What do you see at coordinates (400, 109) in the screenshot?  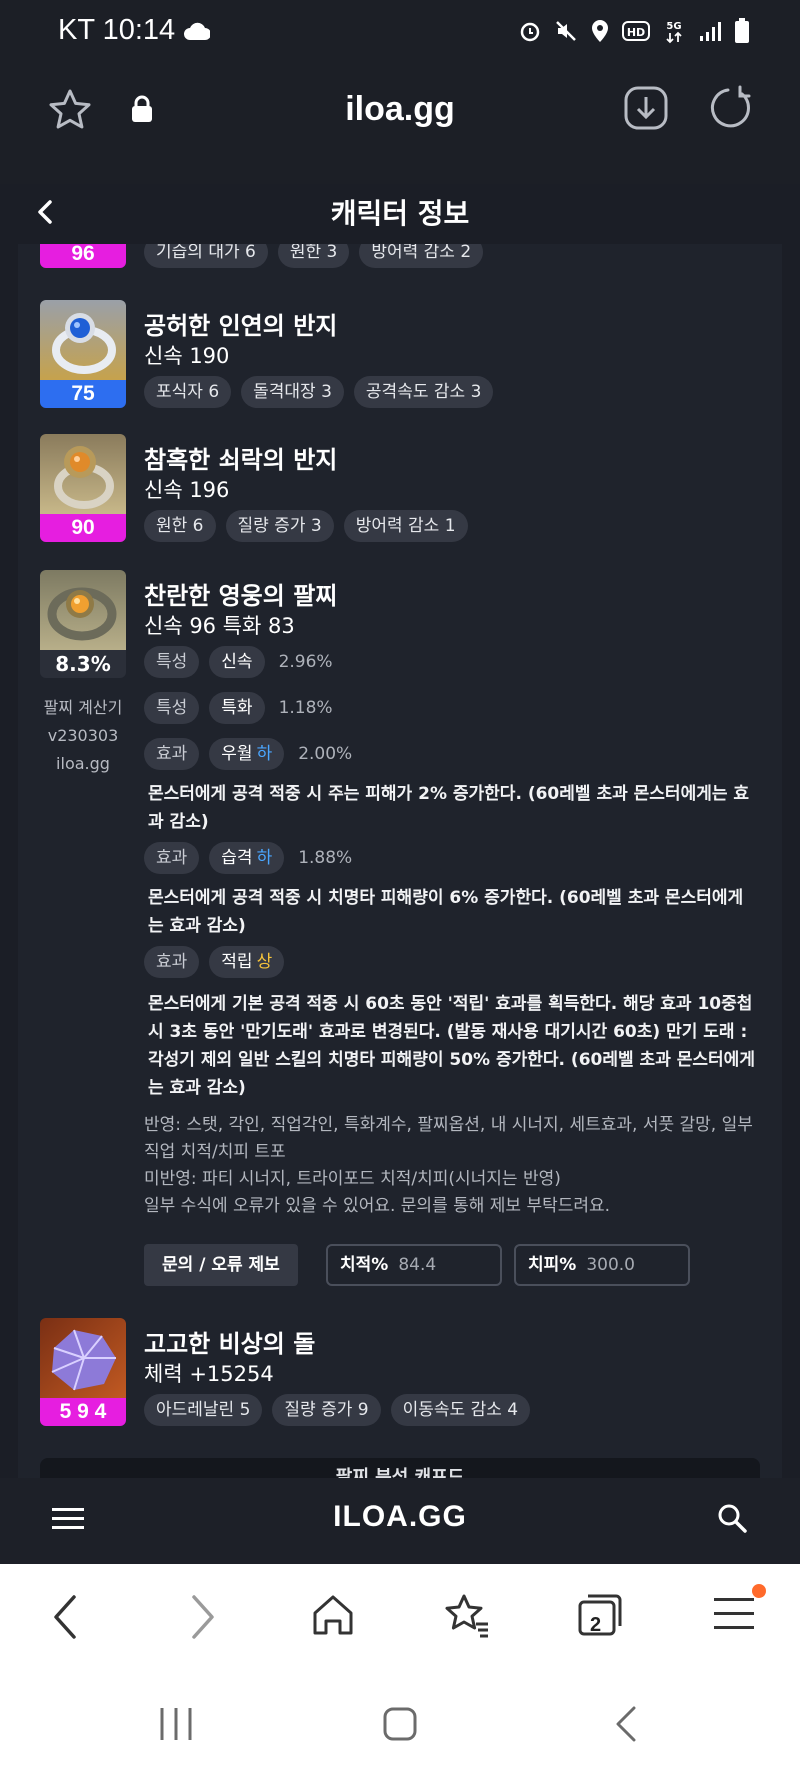 I see `url-text: iloa.gg` at bounding box center [400, 109].